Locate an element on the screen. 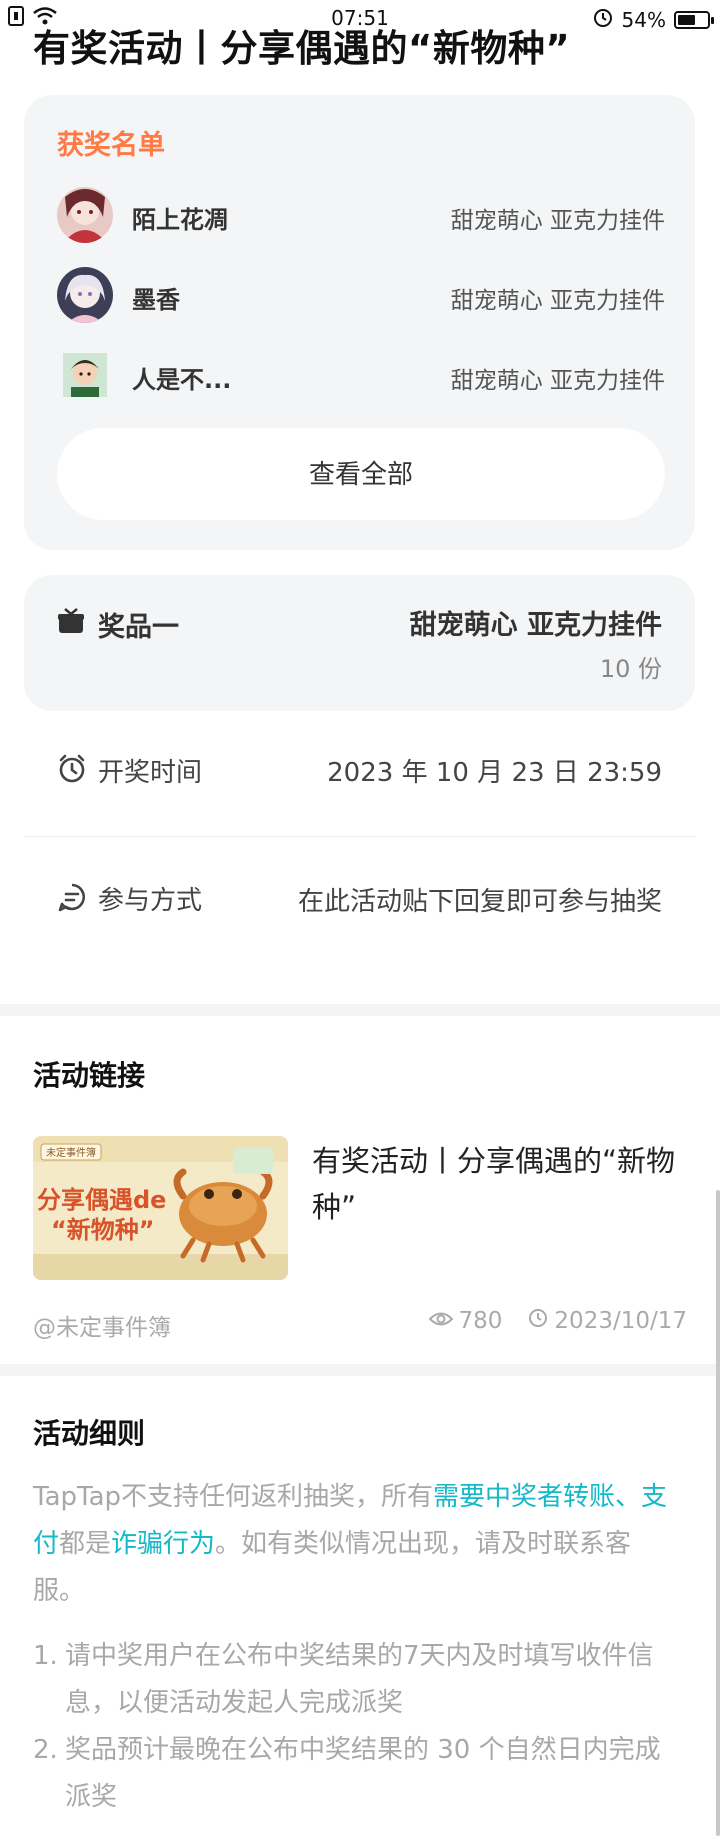 This screenshot has height=1836, width=720. prize-card: 奖品一 甜宠萌心 亚克力挂件 10 份 is located at coordinates (359, 643).